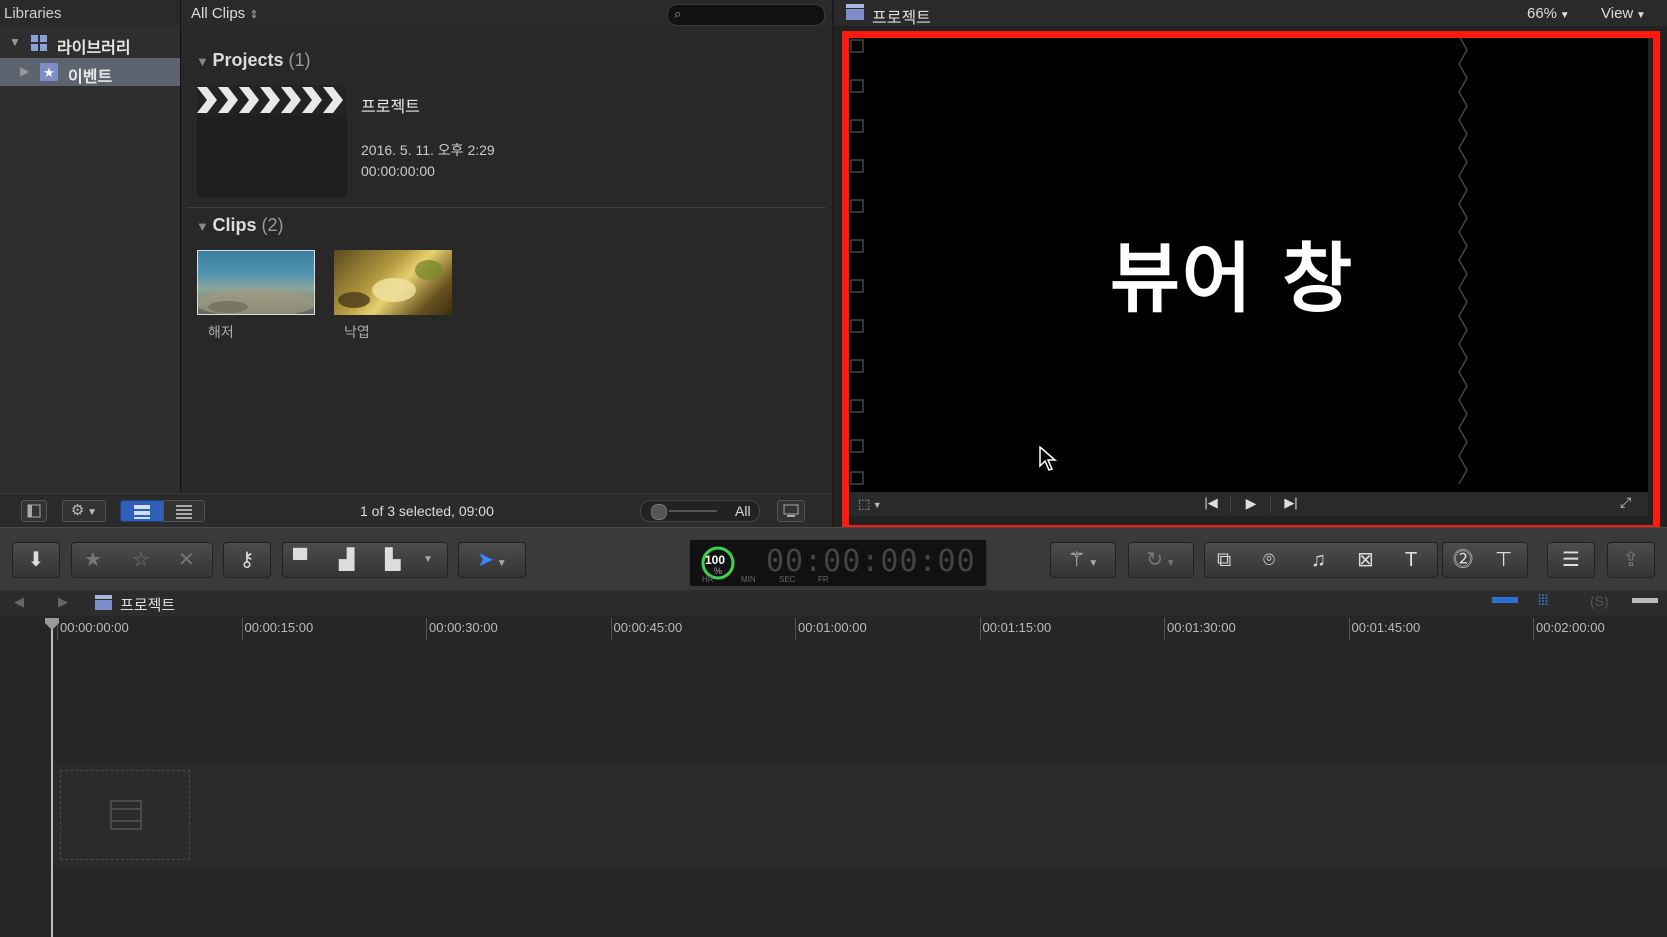 This screenshot has height=937, width=1667. Describe the element at coordinates (871, 561) in the screenshot. I see `timecode-display: 00:00:00:00` at that location.